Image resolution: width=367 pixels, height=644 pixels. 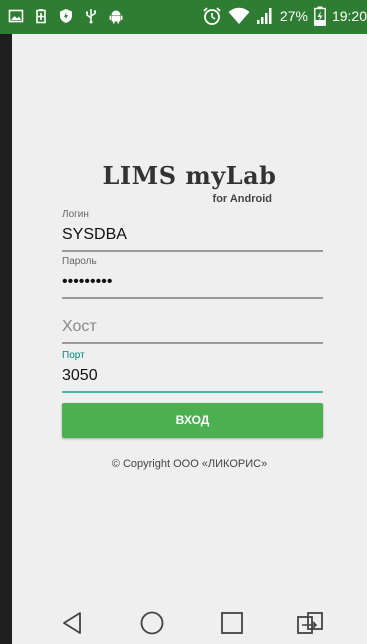 I want to click on usb-icon, so click(x=91, y=16).